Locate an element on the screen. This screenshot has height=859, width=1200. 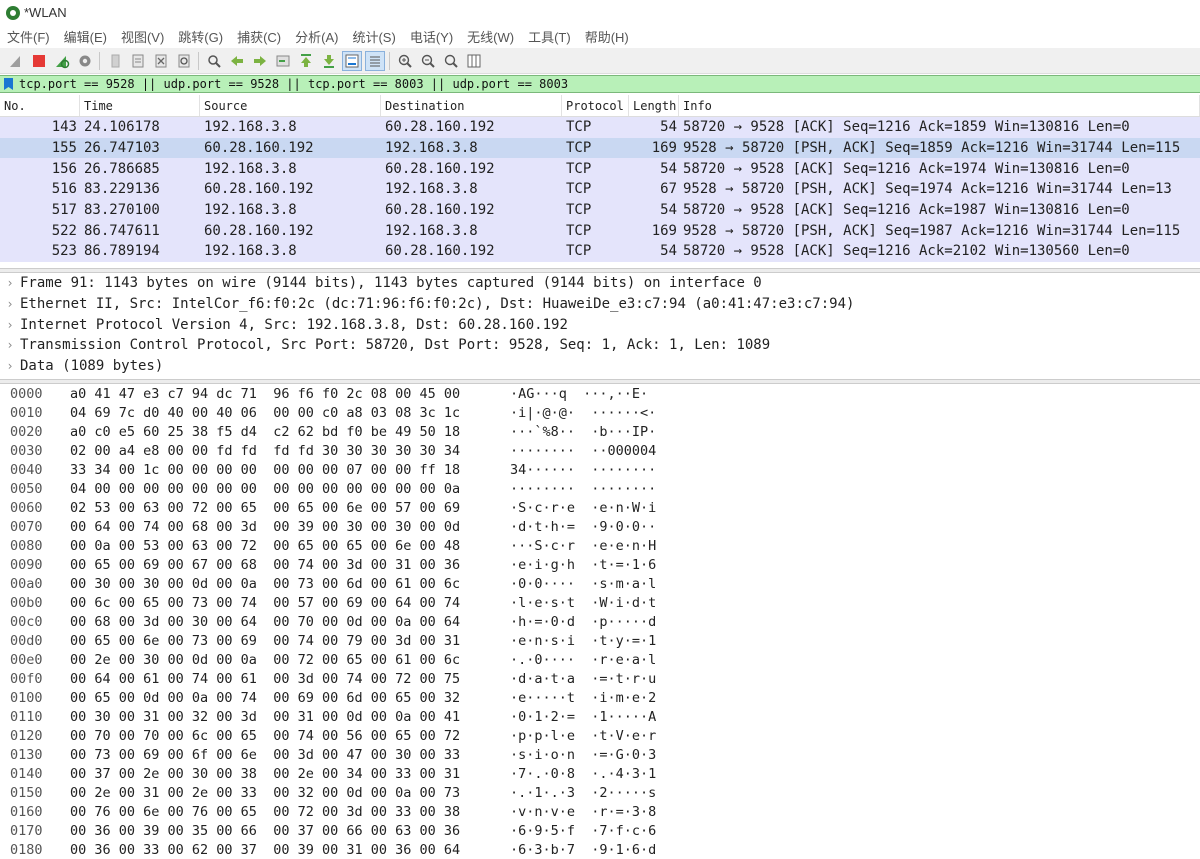
shark-fin-icon is located at coordinates (16, 61).